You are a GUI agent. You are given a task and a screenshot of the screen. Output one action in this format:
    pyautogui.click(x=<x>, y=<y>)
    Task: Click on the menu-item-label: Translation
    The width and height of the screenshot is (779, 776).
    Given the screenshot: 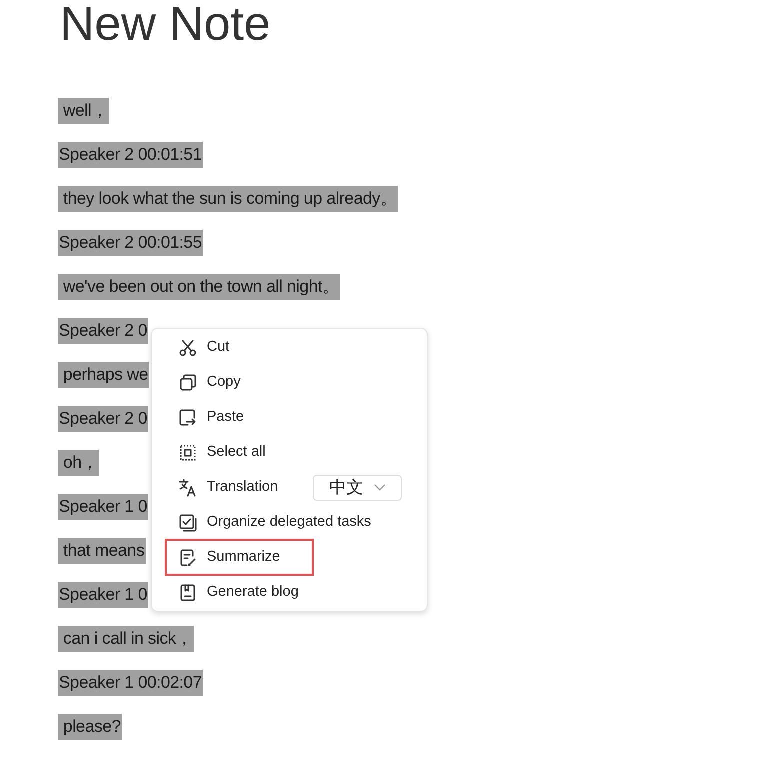 What is the action you would take?
    pyautogui.click(x=242, y=487)
    